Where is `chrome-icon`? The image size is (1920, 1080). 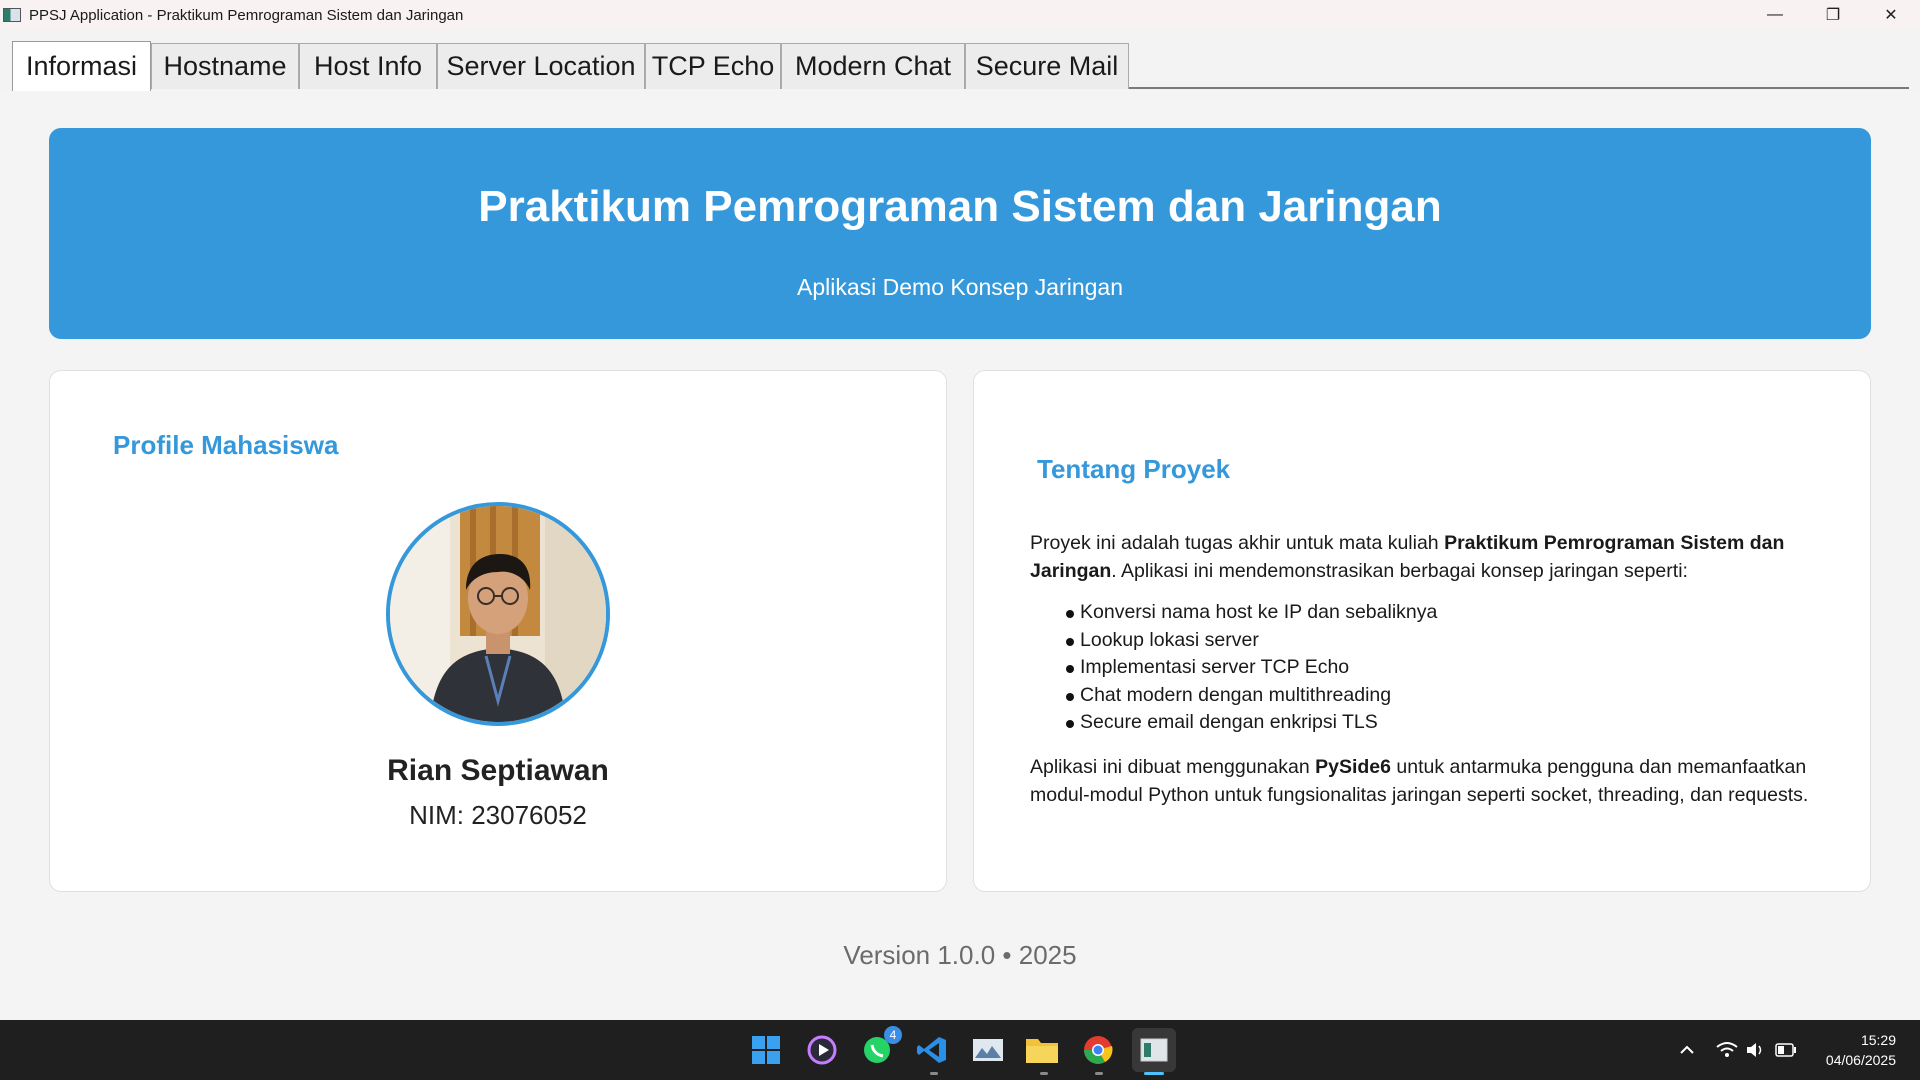 chrome-icon is located at coordinates (1098, 1050).